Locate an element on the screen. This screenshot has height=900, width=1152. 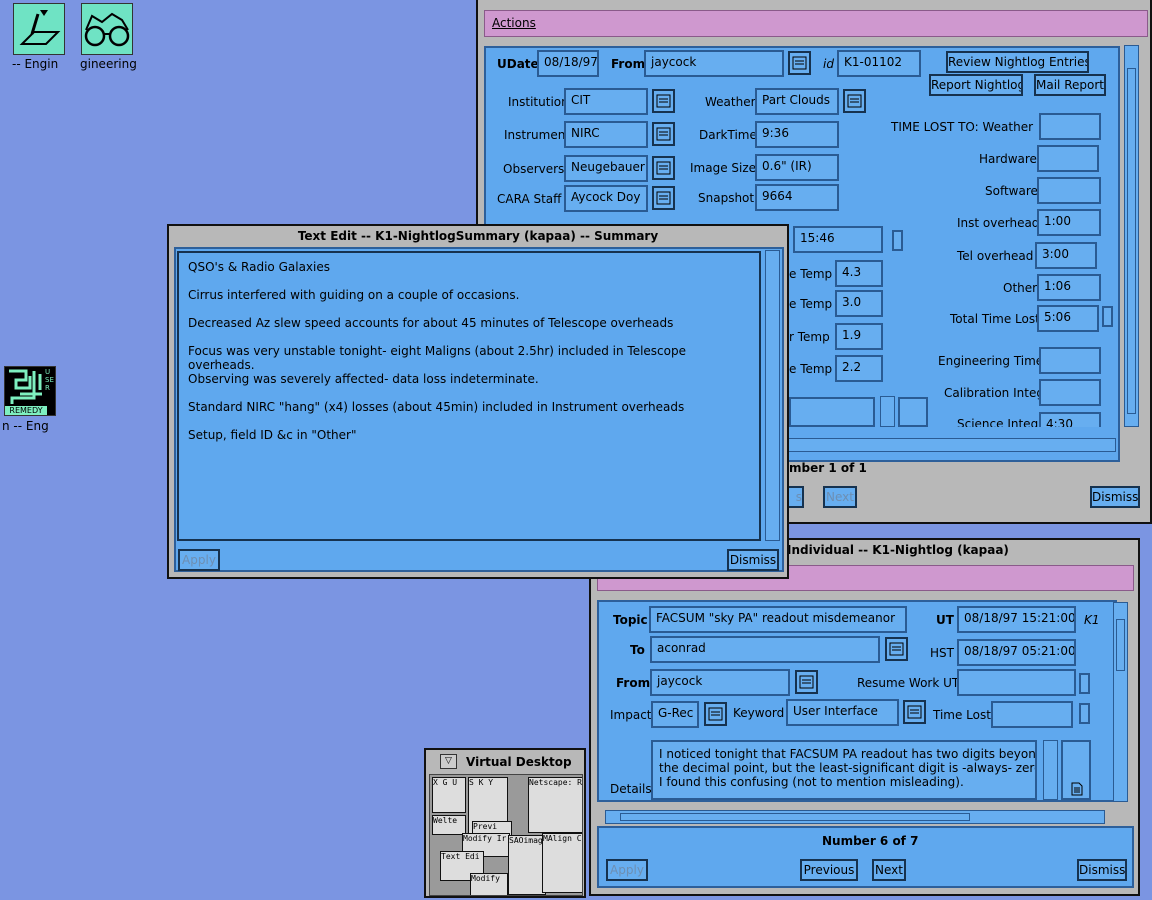
inst-overhead-field: 1:00 is located at coordinates (1069, 222).